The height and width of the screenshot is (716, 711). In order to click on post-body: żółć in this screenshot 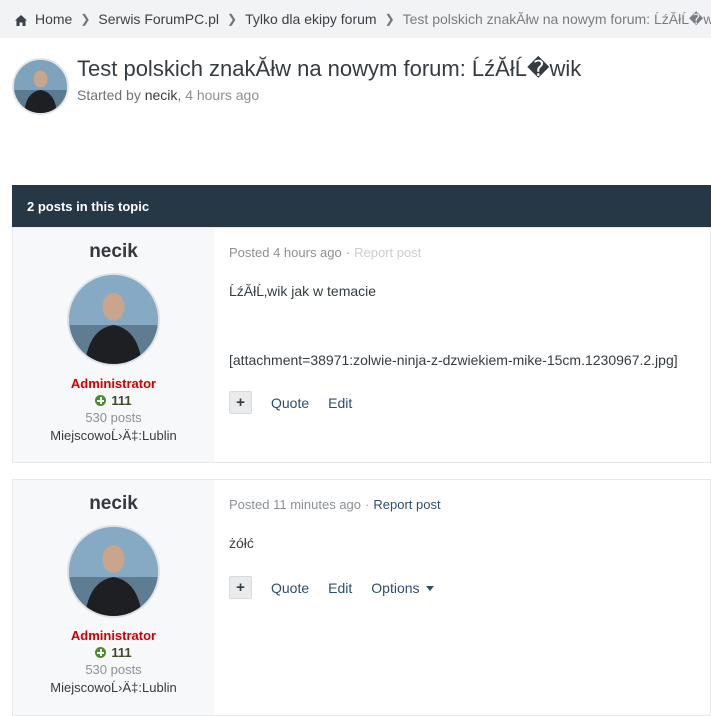, I will do `click(241, 543)`.